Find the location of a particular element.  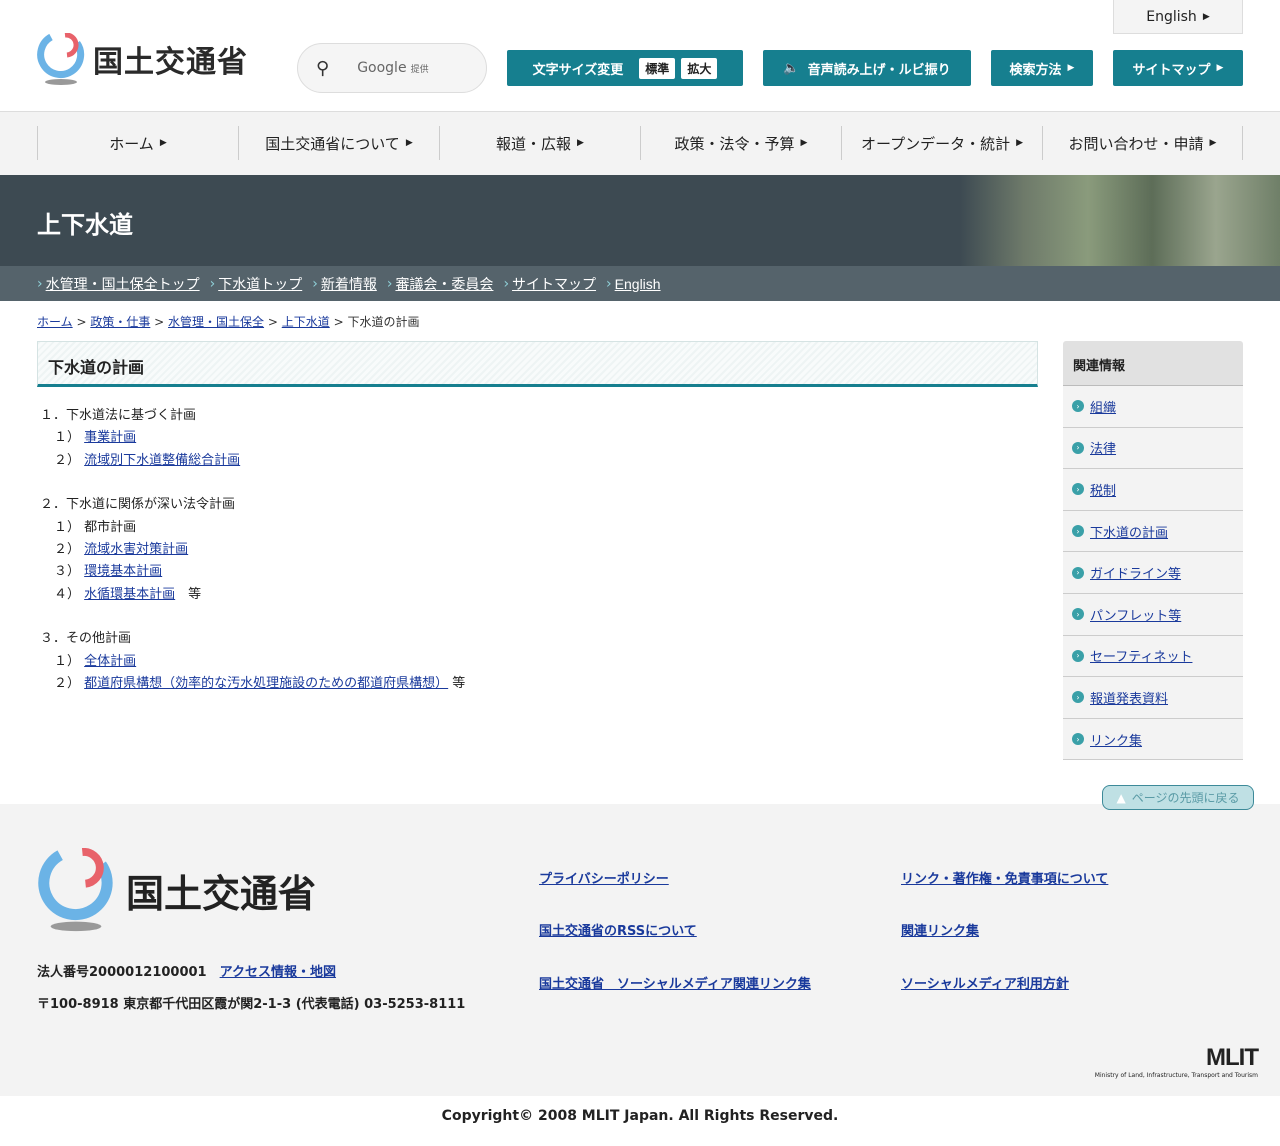

subnav-link: 下水道トップ is located at coordinates (260, 284).